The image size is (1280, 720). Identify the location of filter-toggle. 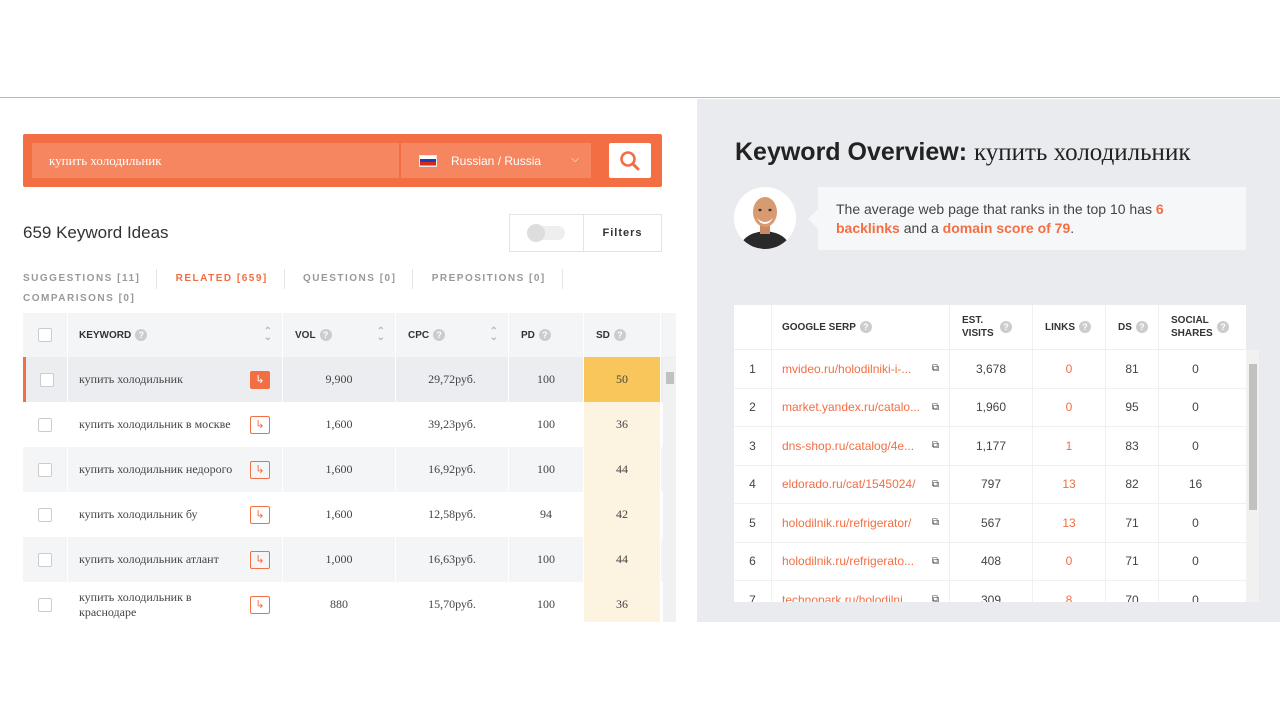
(547, 233).